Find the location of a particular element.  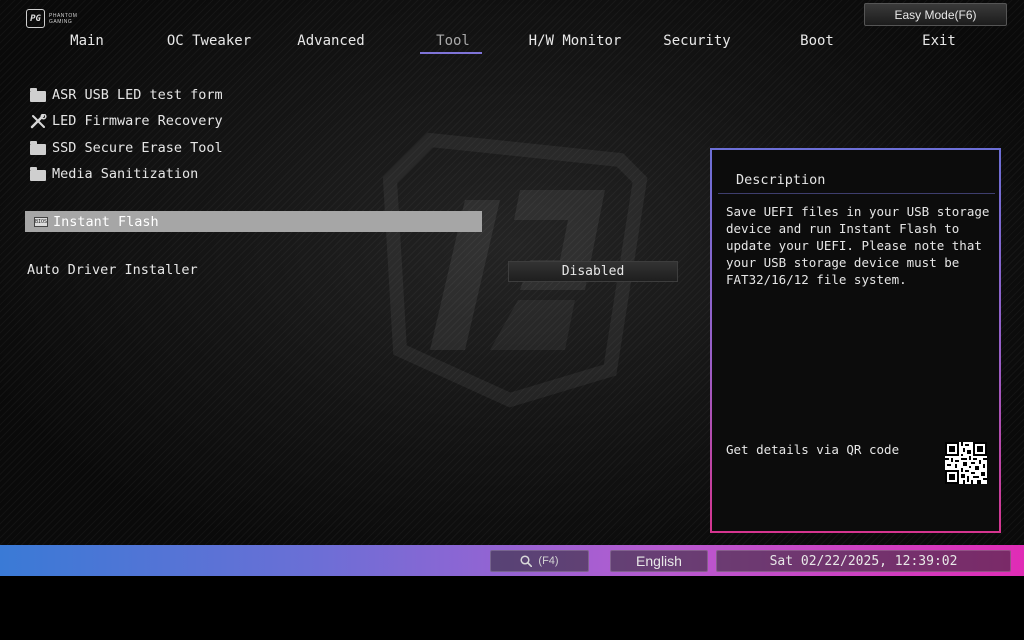

menu-item-label: LED Firmware Recovery is located at coordinates (137, 121).